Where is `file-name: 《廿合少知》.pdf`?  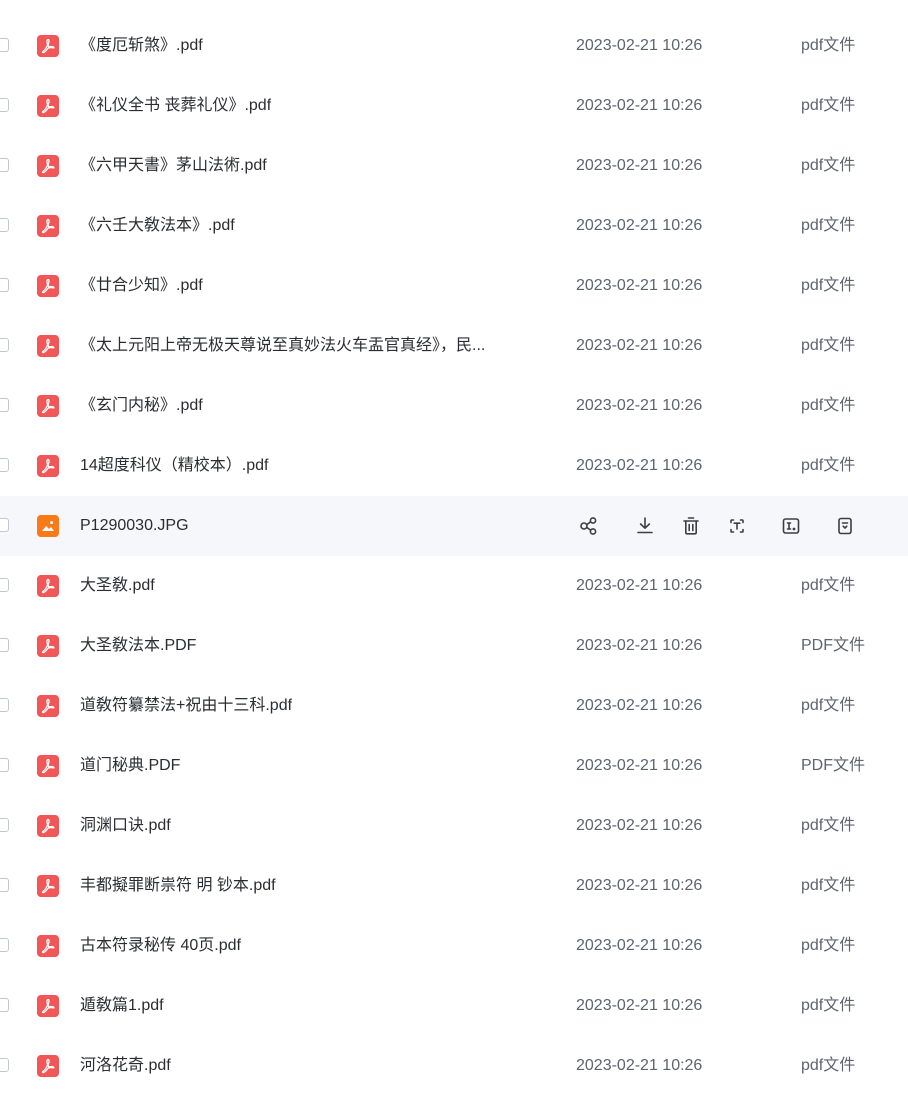 file-name: 《廿合少知》.pdf is located at coordinates (141, 286).